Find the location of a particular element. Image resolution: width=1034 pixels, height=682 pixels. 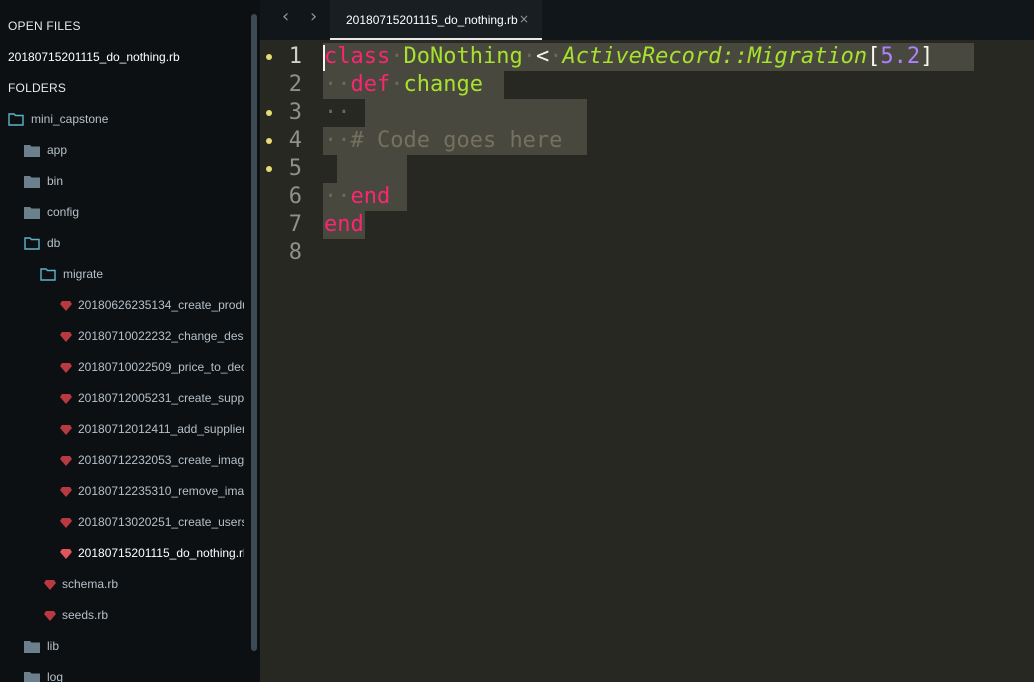

tree-item-20180710022232-change-description: 20180710022232_change_description.rb is located at coordinates (160, 336).